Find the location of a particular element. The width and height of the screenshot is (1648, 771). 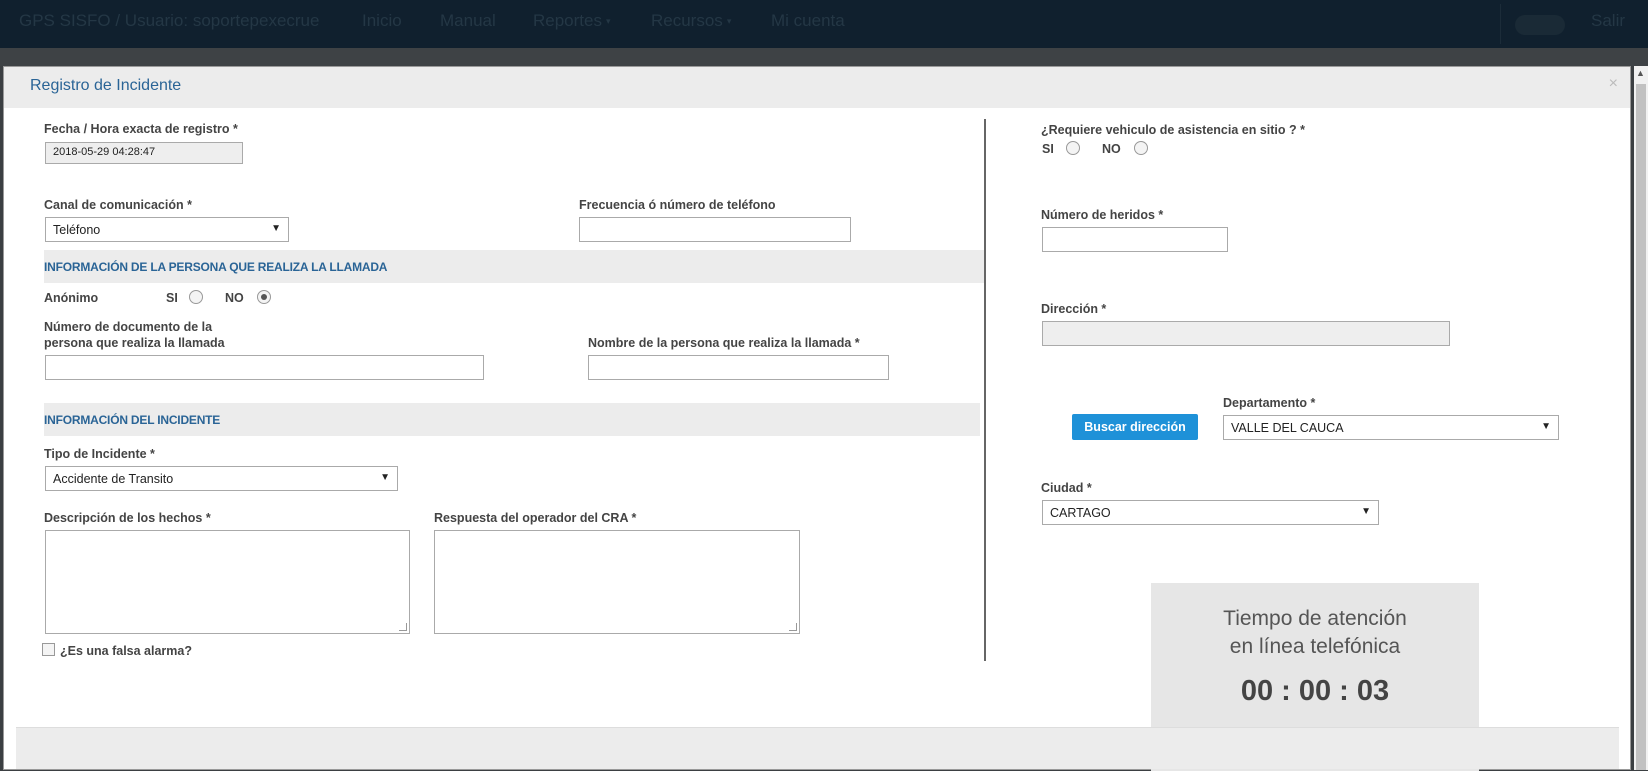

modal-footer is located at coordinates (817, 748).